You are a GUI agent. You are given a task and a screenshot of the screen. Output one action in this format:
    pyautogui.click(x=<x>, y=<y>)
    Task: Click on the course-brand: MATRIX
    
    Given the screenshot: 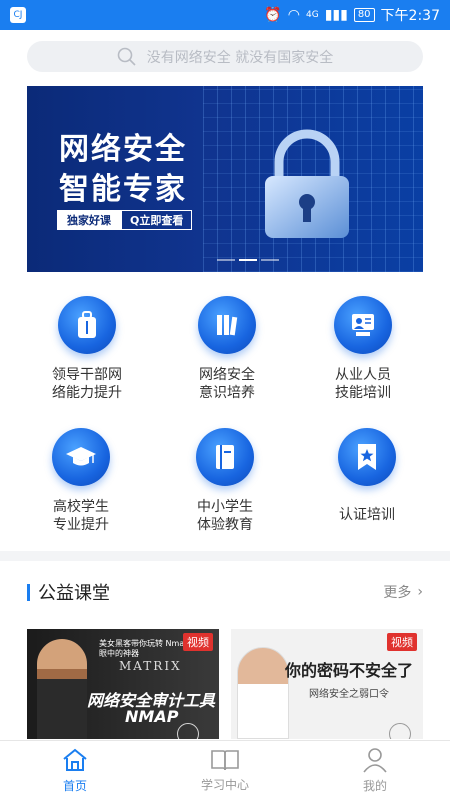 What is the action you would take?
    pyautogui.click(x=150, y=666)
    